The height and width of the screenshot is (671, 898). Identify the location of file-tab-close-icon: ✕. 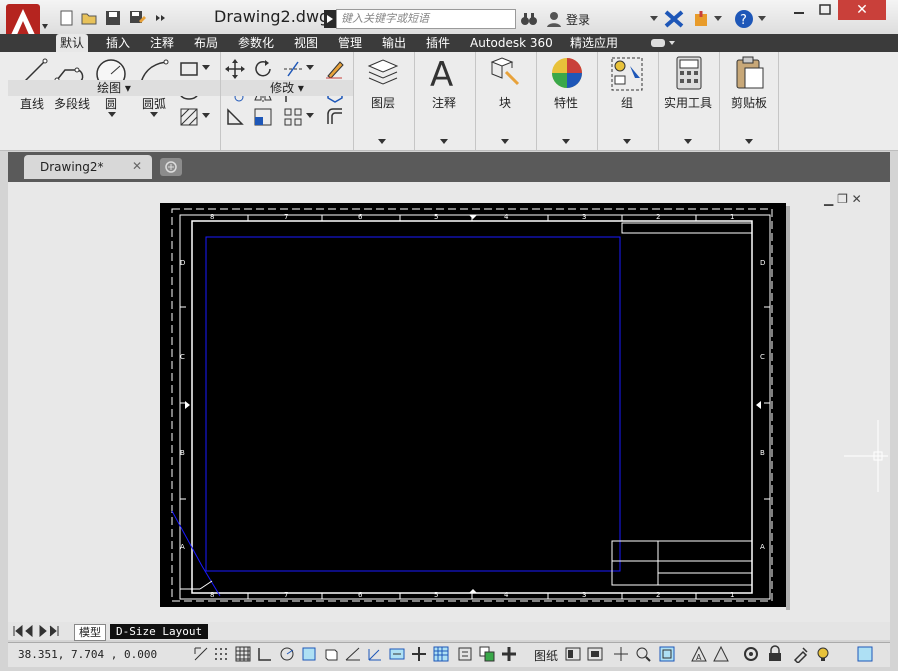
(137, 166).